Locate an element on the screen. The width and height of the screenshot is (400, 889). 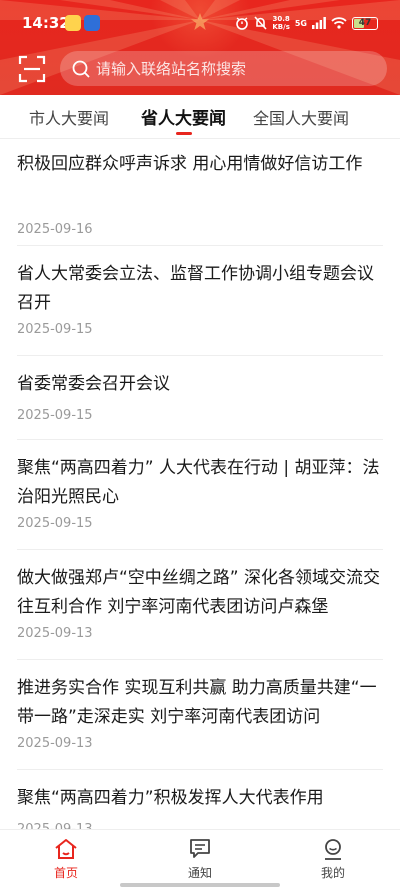
tab-national-news: 全国人大要闻 is located at coordinates (301, 117).